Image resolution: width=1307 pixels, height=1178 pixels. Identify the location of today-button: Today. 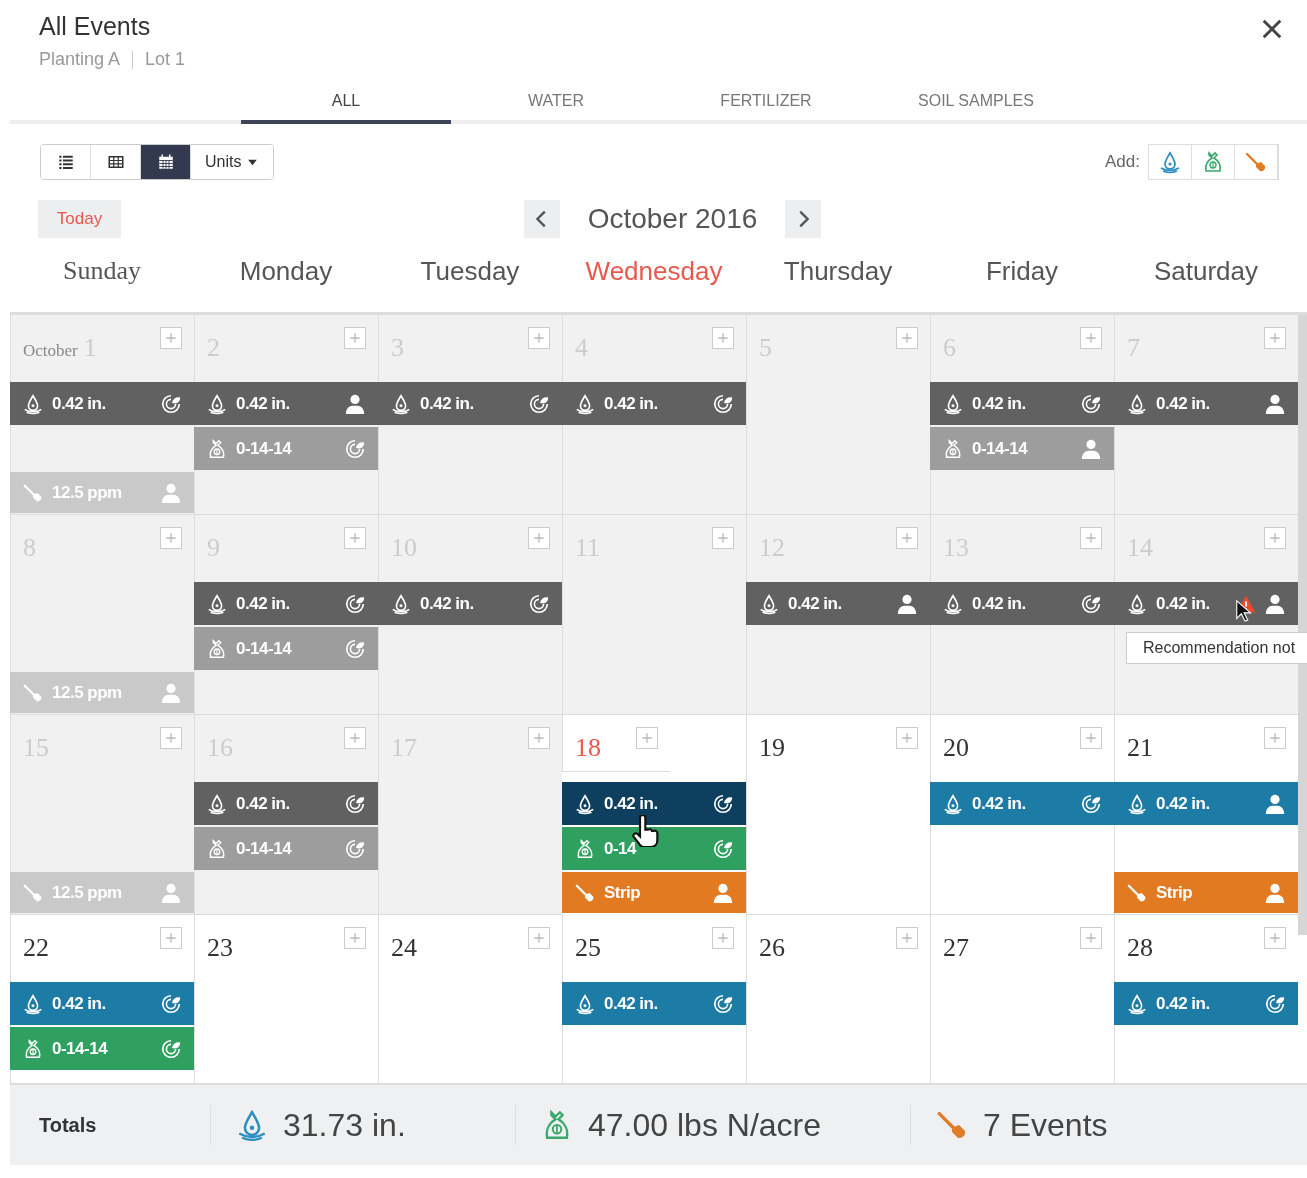
(79, 219).